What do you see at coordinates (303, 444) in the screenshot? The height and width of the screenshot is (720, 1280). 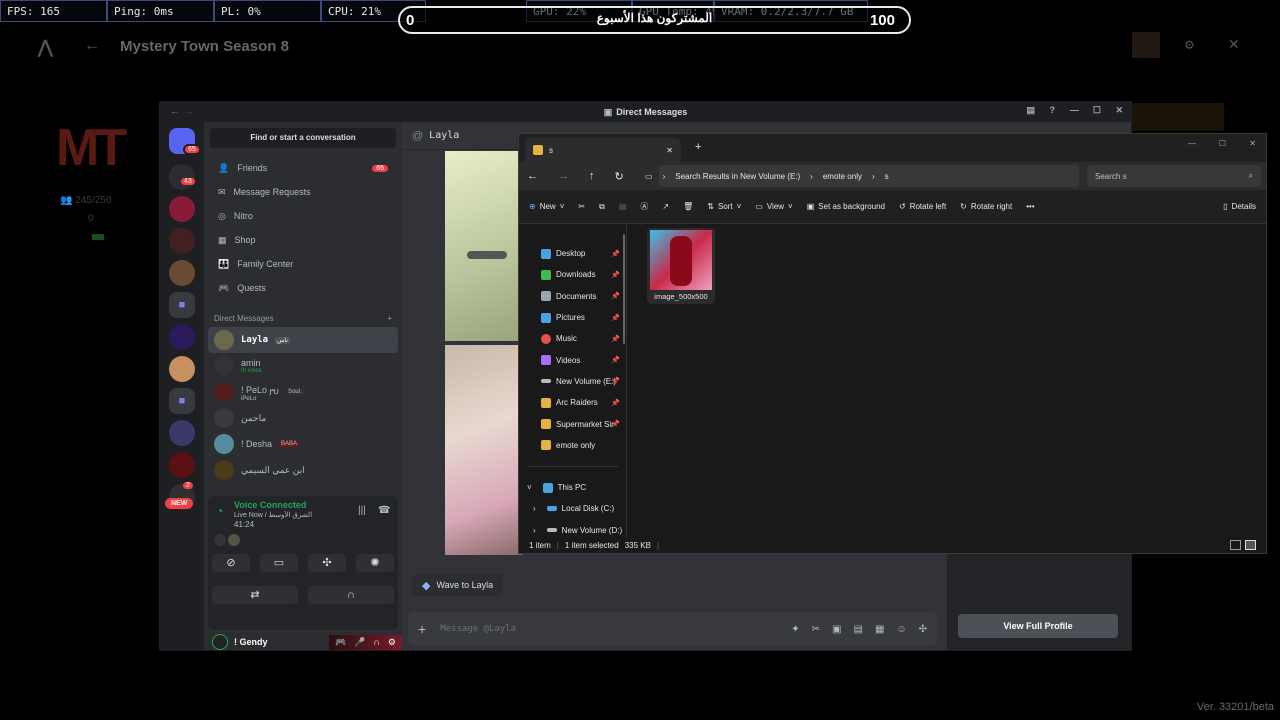 I see `dm-item-desha: ! Desha BABA` at bounding box center [303, 444].